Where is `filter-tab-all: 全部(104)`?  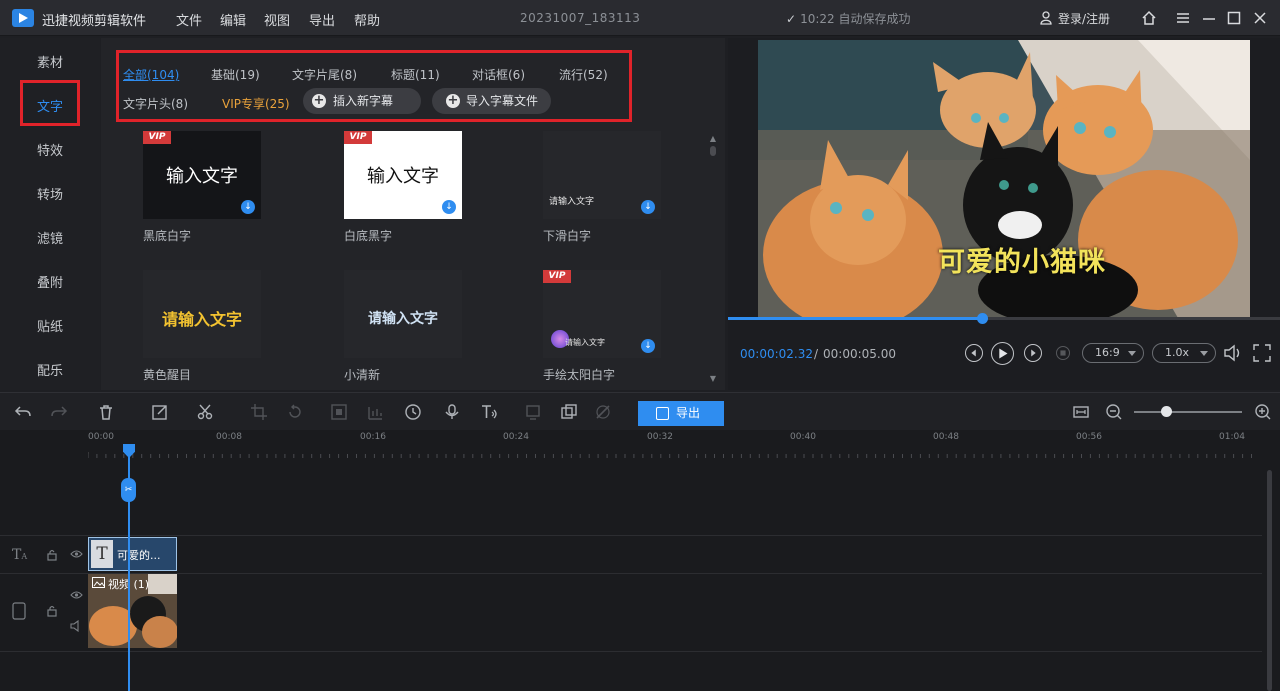 filter-tab-all: 全部(104) is located at coordinates (151, 74).